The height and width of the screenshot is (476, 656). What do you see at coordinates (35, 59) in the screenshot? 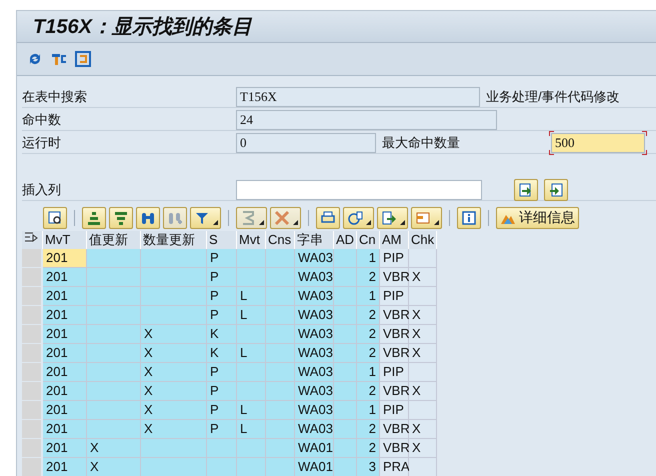
I see `refresh-icon` at bounding box center [35, 59].